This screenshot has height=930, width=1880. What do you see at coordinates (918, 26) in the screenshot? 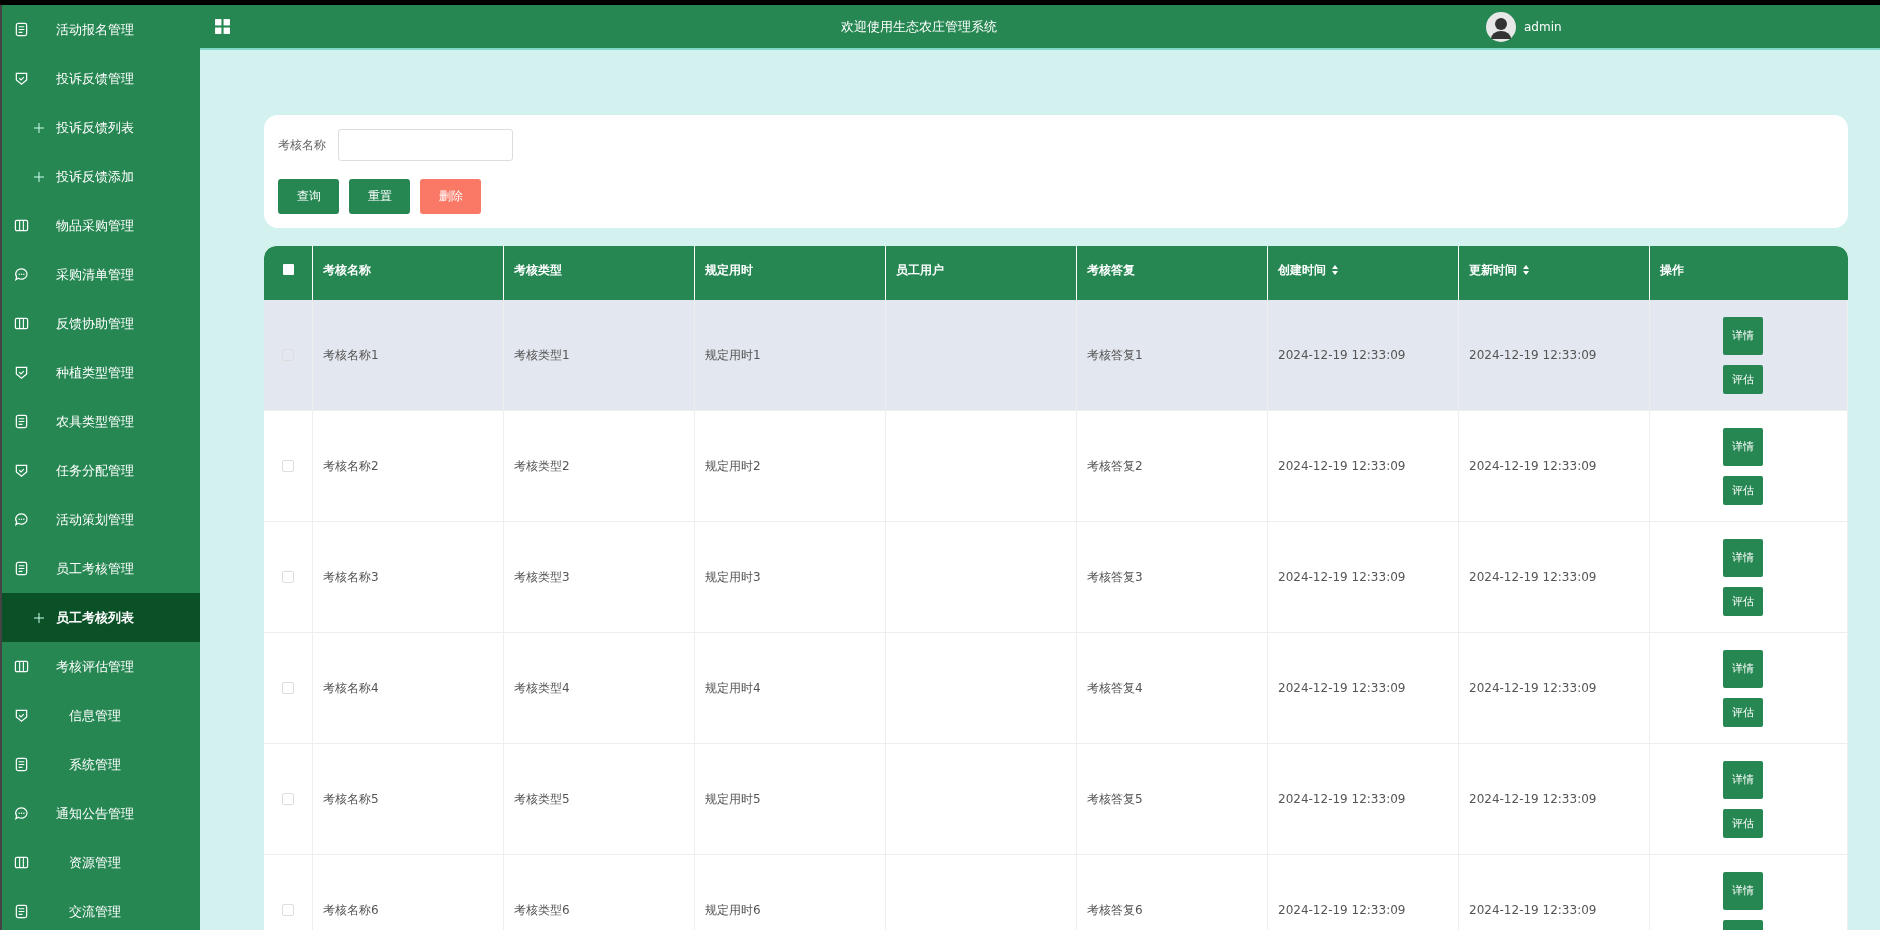
I see `header-title: 欢迎使用生态农庄管理系统` at bounding box center [918, 26].